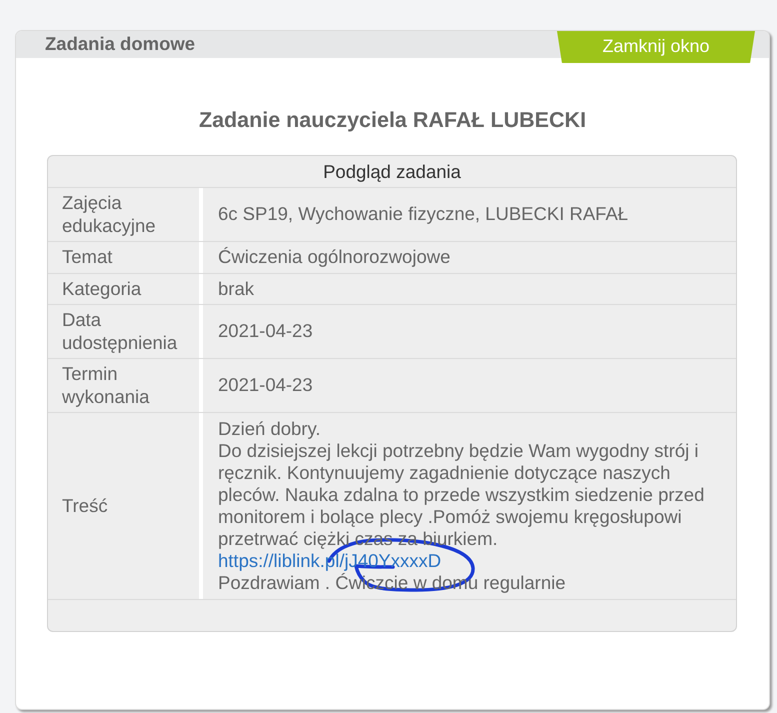 This screenshot has width=777, height=713. What do you see at coordinates (334, 257) in the screenshot?
I see `row-value: Ćwiczenia ogólnorozwojowe` at bounding box center [334, 257].